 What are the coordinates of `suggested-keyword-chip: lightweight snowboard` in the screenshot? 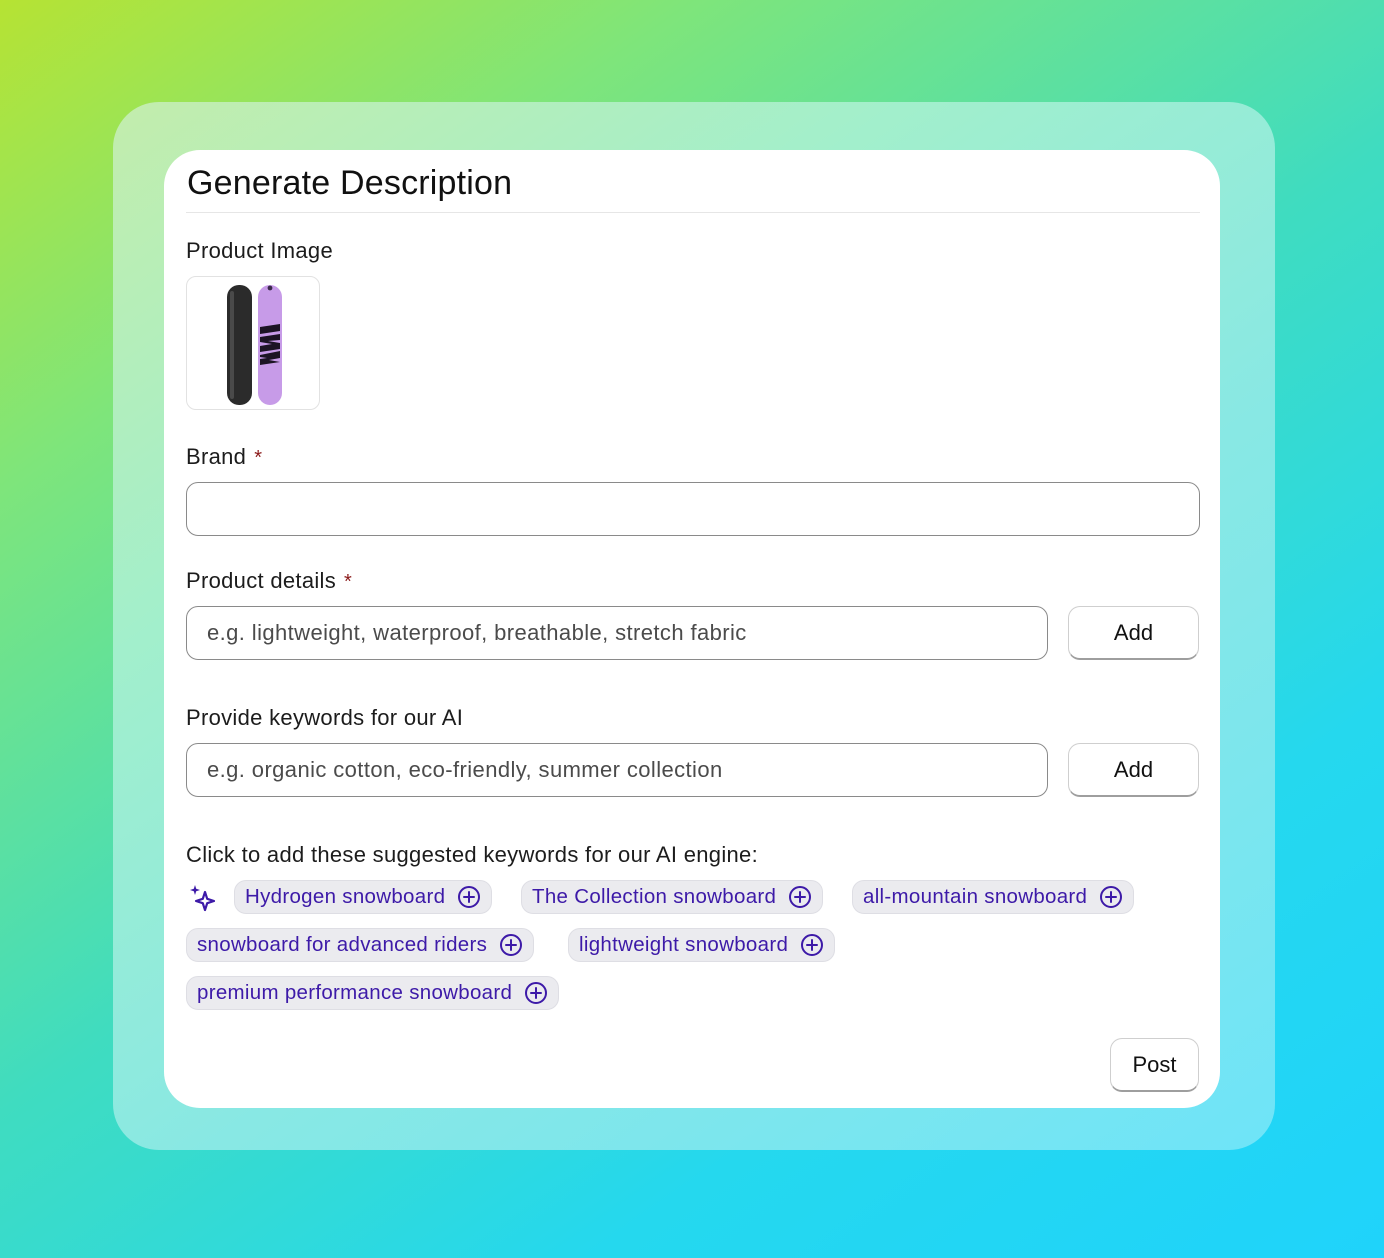 It's located at (702, 945).